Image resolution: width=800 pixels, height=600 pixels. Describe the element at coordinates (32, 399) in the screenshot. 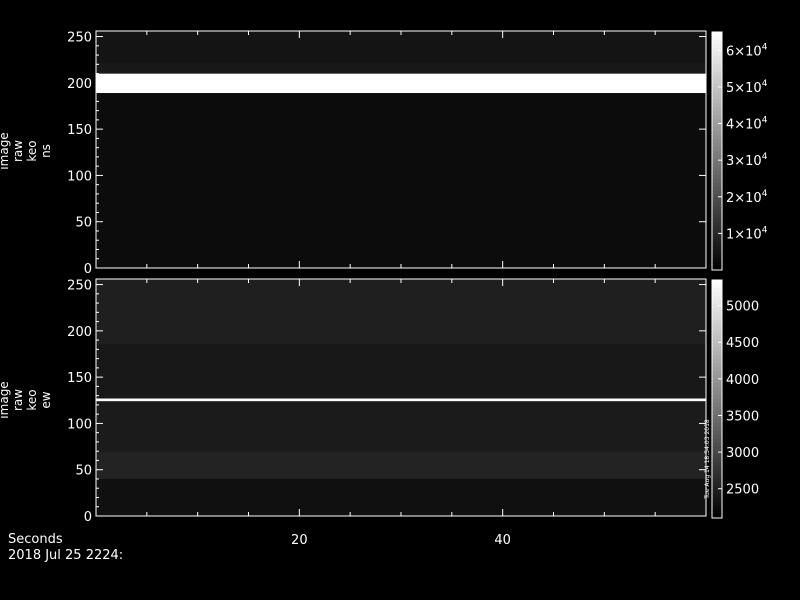

I see `ylabel-line-3-ew: keo` at that location.